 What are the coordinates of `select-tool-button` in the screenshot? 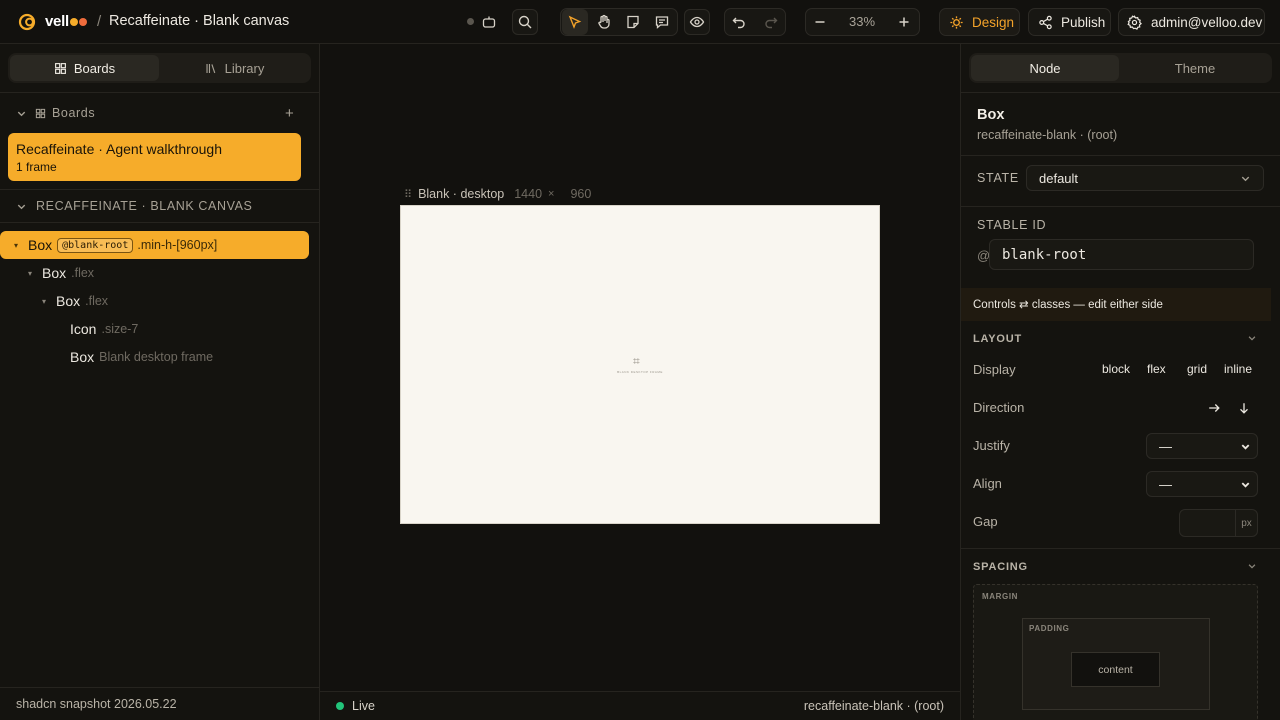 It's located at (575, 22).